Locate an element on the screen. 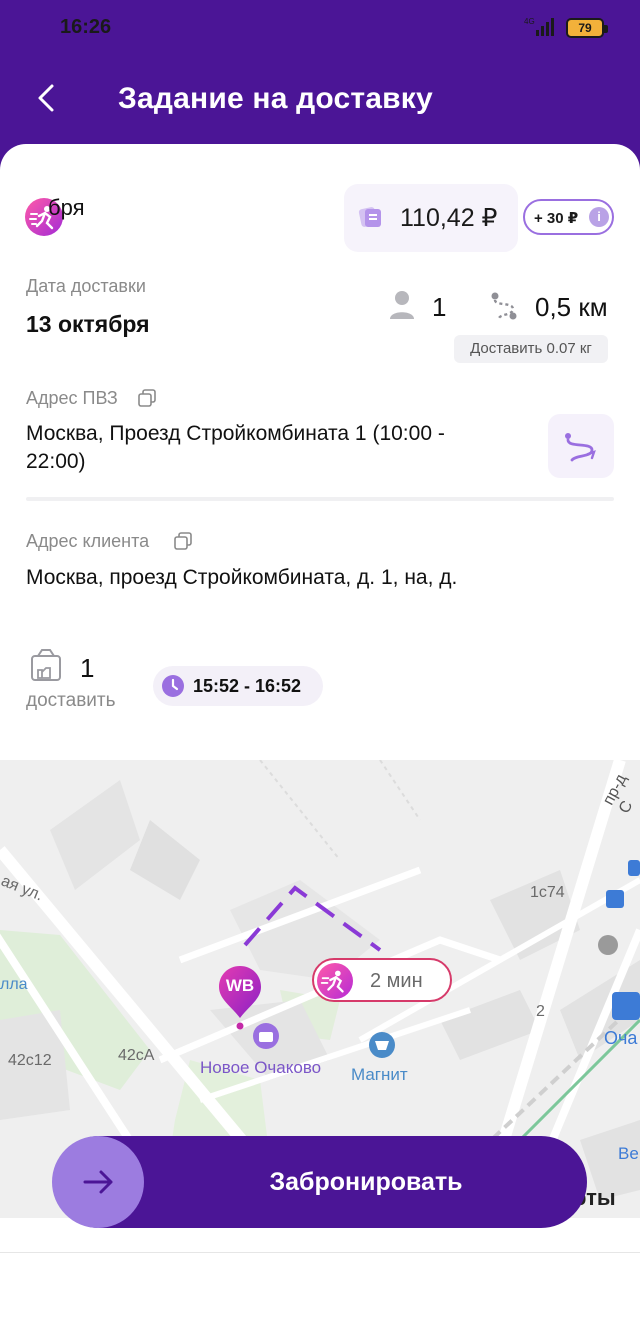 The width and height of the screenshot is (640, 1331). map-poi-label-magnit: Магнит is located at coordinates (379, 1074).